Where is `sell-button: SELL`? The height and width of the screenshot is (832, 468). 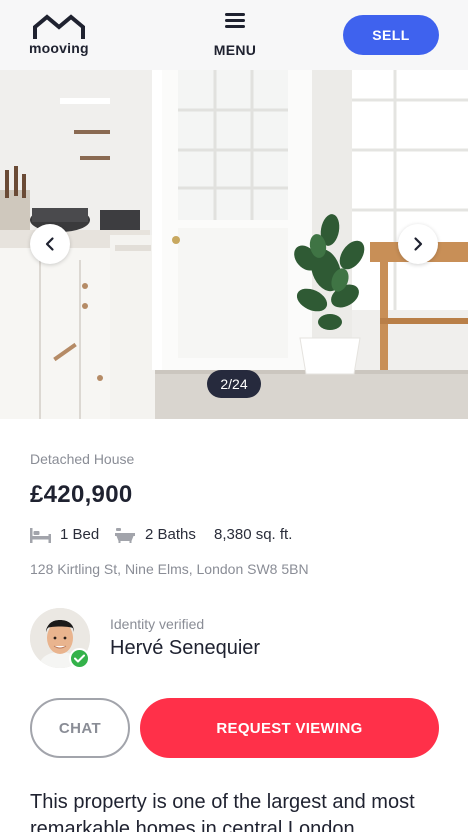 sell-button: SELL is located at coordinates (391, 35).